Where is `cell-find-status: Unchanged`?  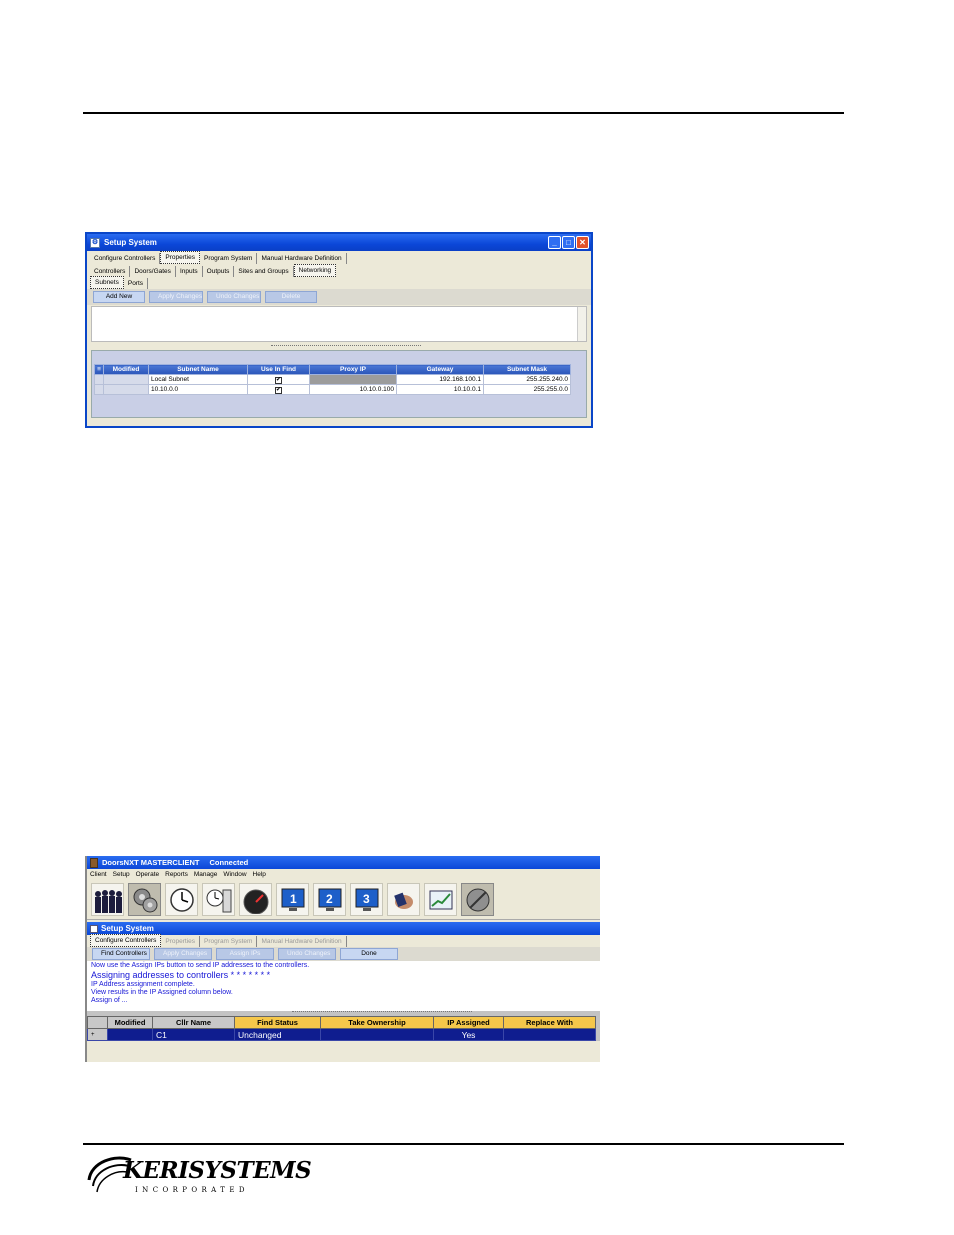
cell-find-status: Unchanged is located at coordinates (277, 1034).